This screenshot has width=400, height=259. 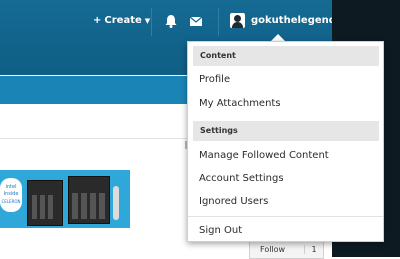 What do you see at coordinates (240, 103) in the screenshot?
I see `menu-item-my-attachments: My Attachments` at bounding box center [240, 103].